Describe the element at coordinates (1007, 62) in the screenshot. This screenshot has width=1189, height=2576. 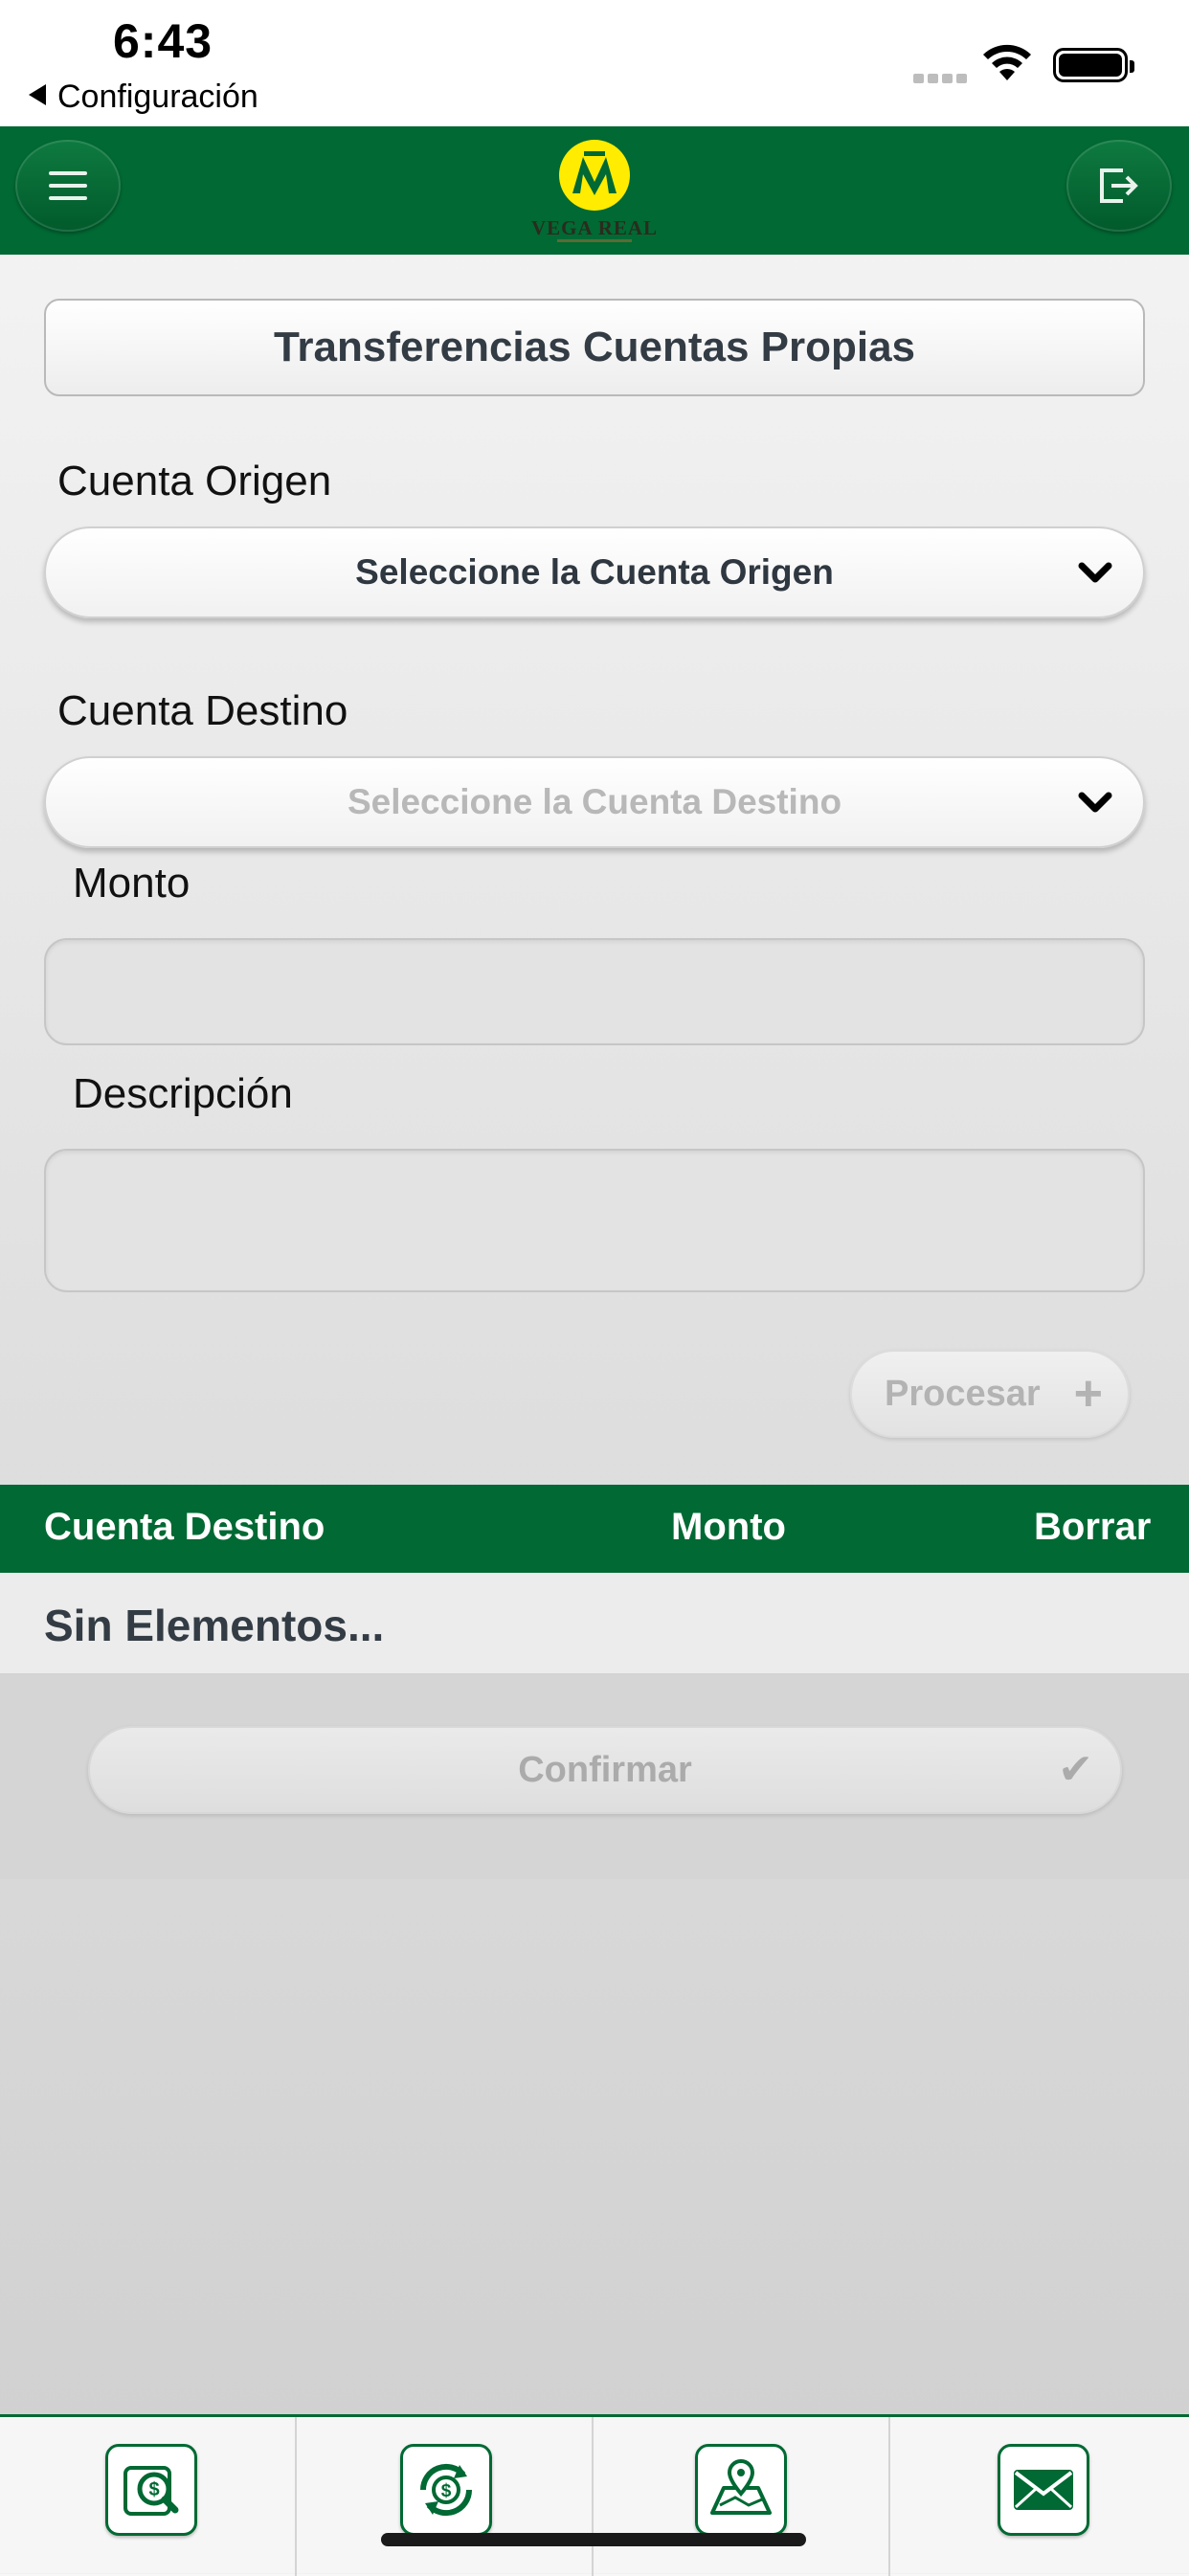
I see `wifi-icon` at that location.